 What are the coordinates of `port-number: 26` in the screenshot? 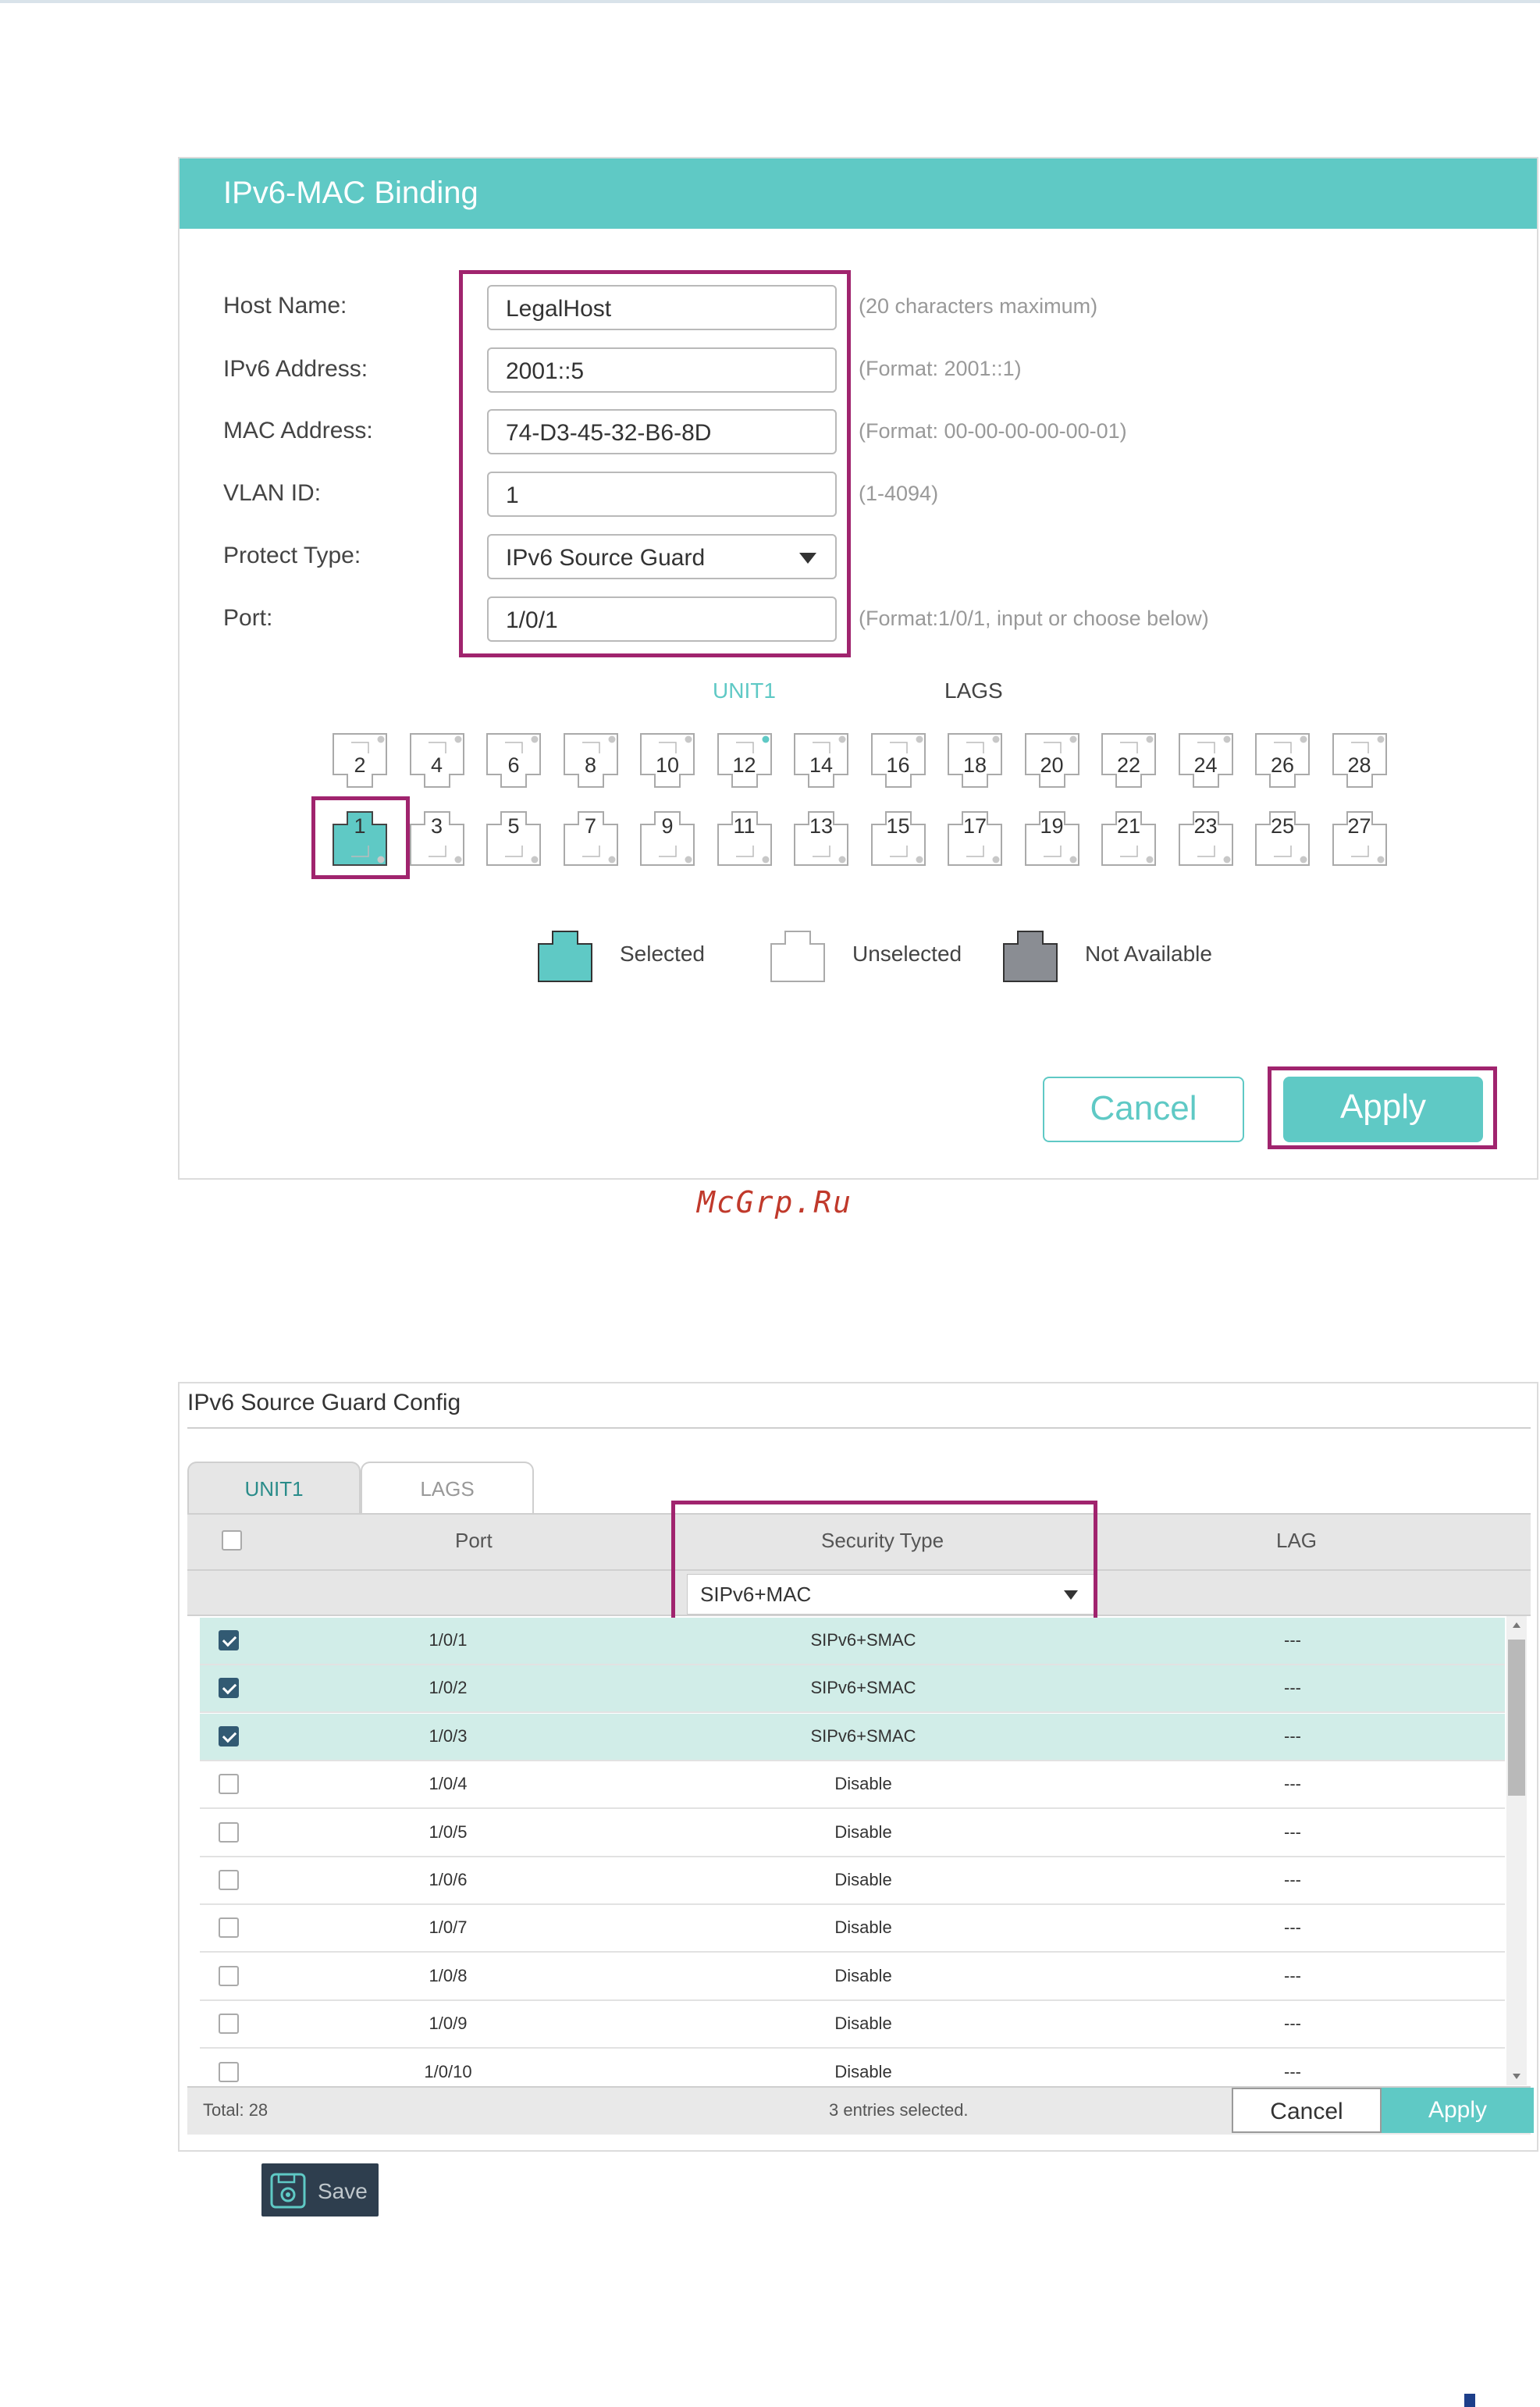 It's located at (1282, 765).